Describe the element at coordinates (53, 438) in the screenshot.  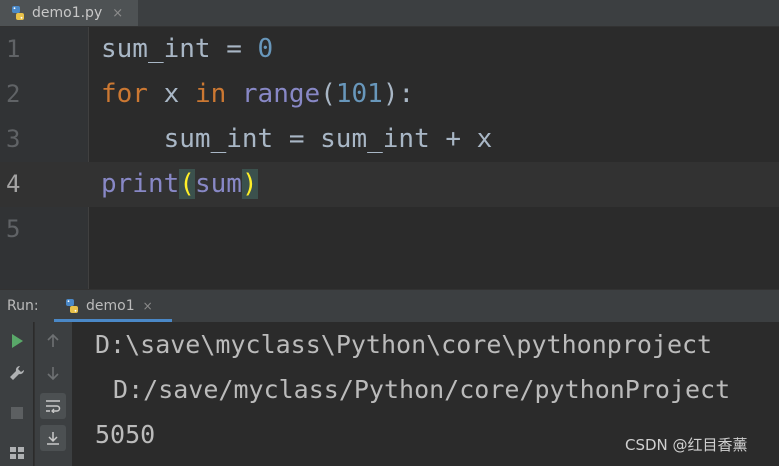
I see `scroll-to-end-icon` at that location.